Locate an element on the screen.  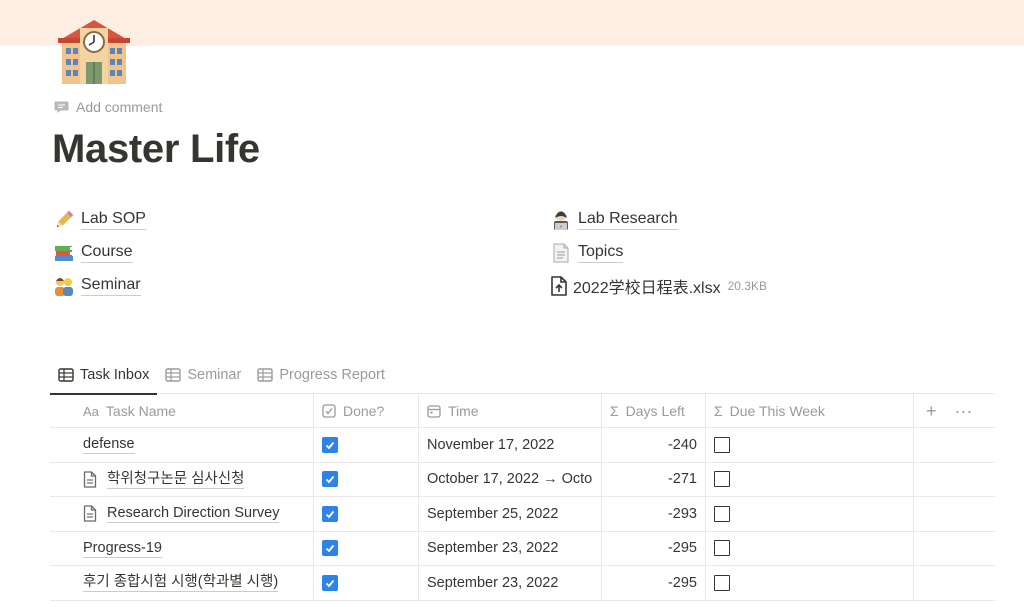
tab-label: Progress Report is located at coordinates (332, 375).